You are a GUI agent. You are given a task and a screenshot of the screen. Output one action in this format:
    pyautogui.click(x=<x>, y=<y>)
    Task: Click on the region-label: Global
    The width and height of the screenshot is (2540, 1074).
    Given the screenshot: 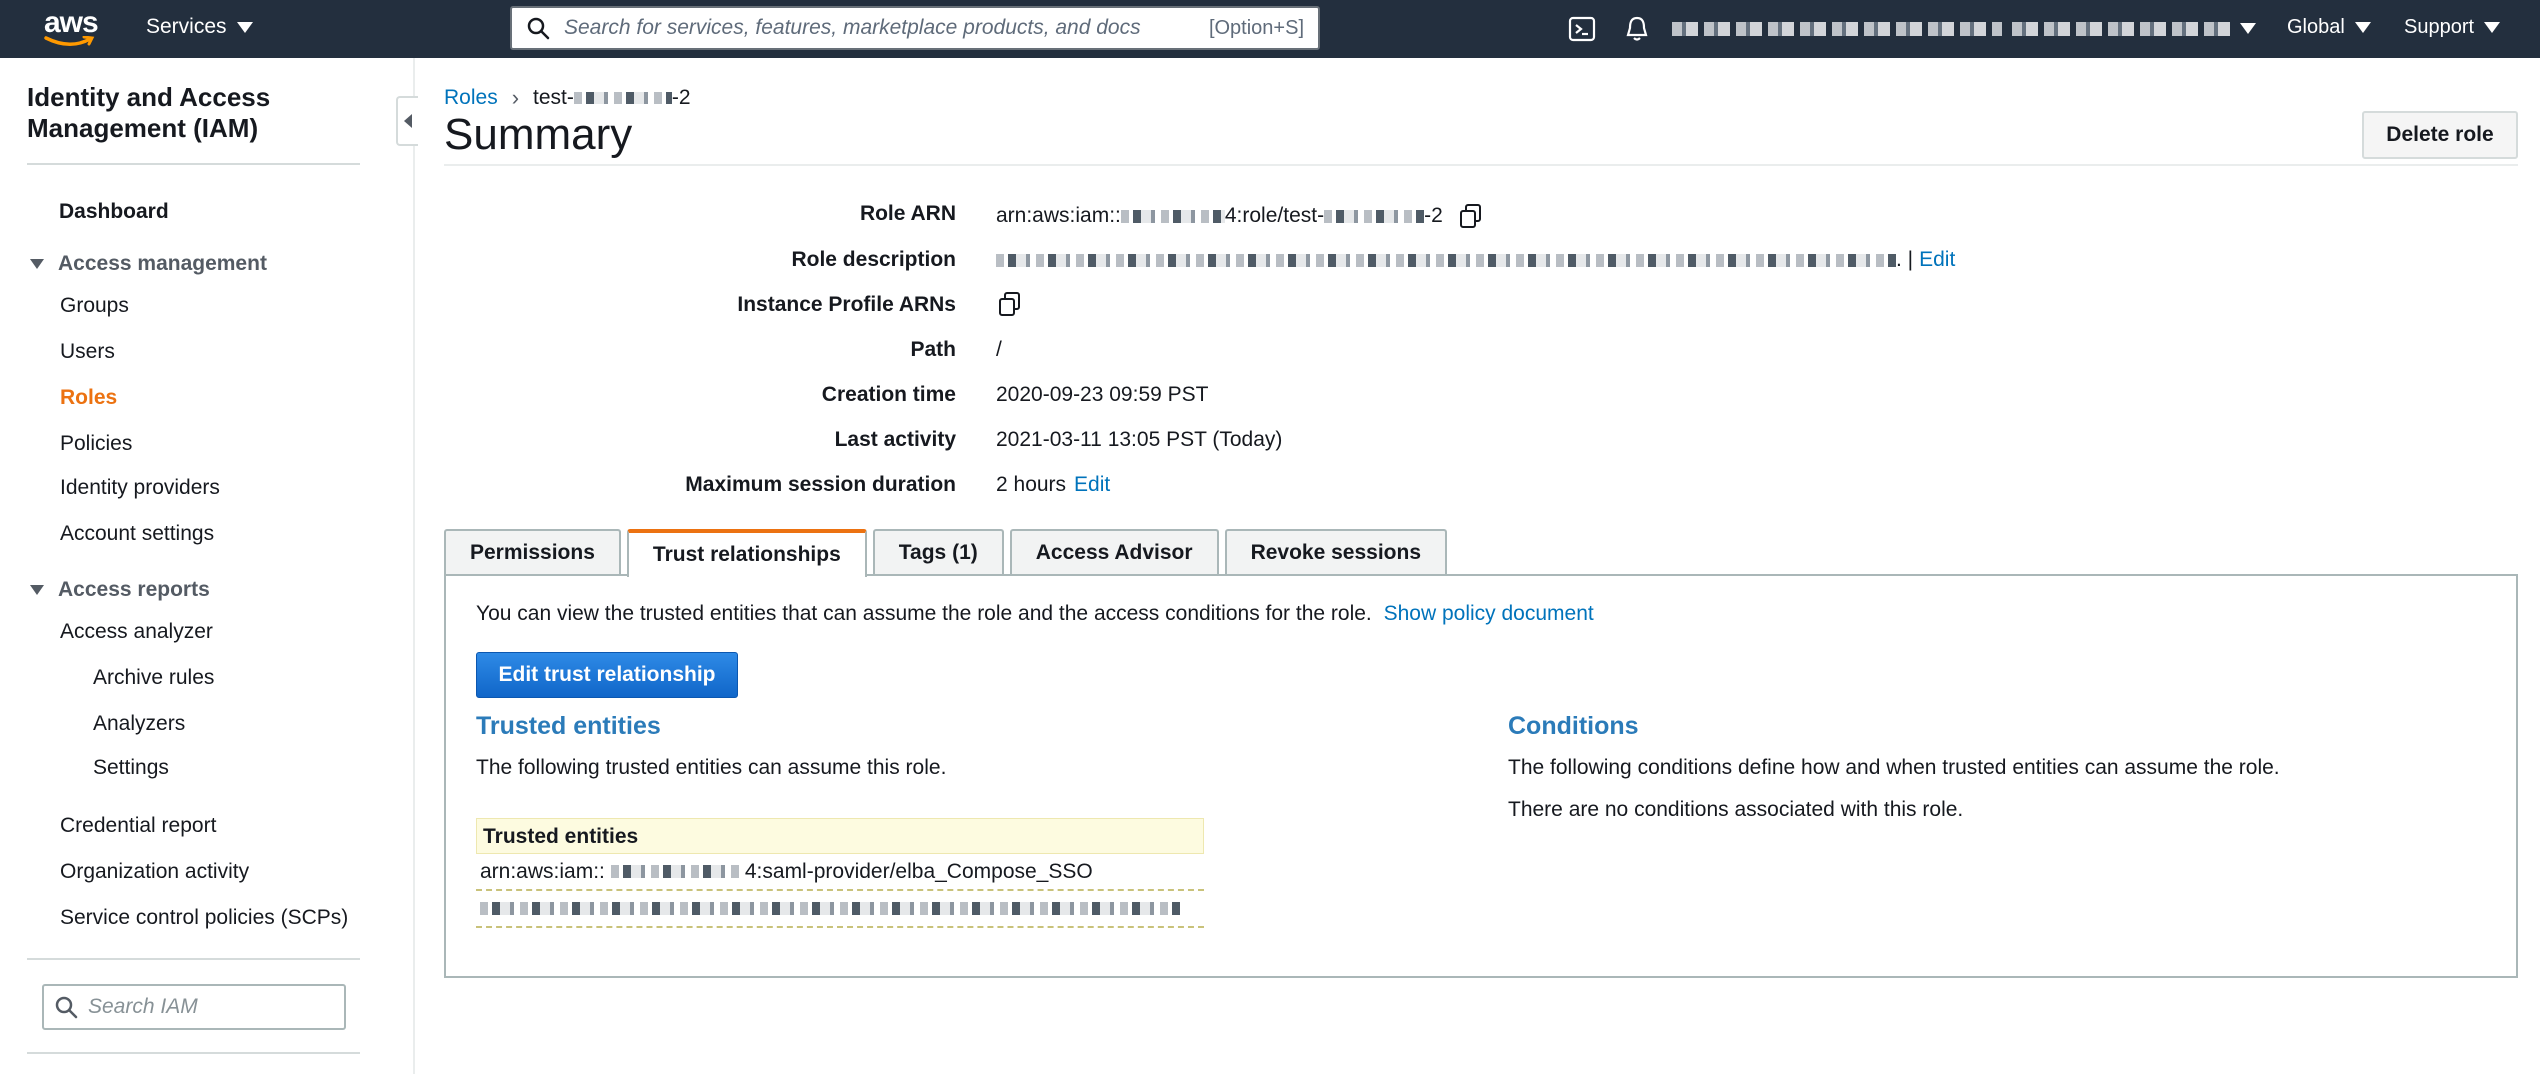 What is the action you would take?
    pyautogui.click(x=2316, y=27)
    